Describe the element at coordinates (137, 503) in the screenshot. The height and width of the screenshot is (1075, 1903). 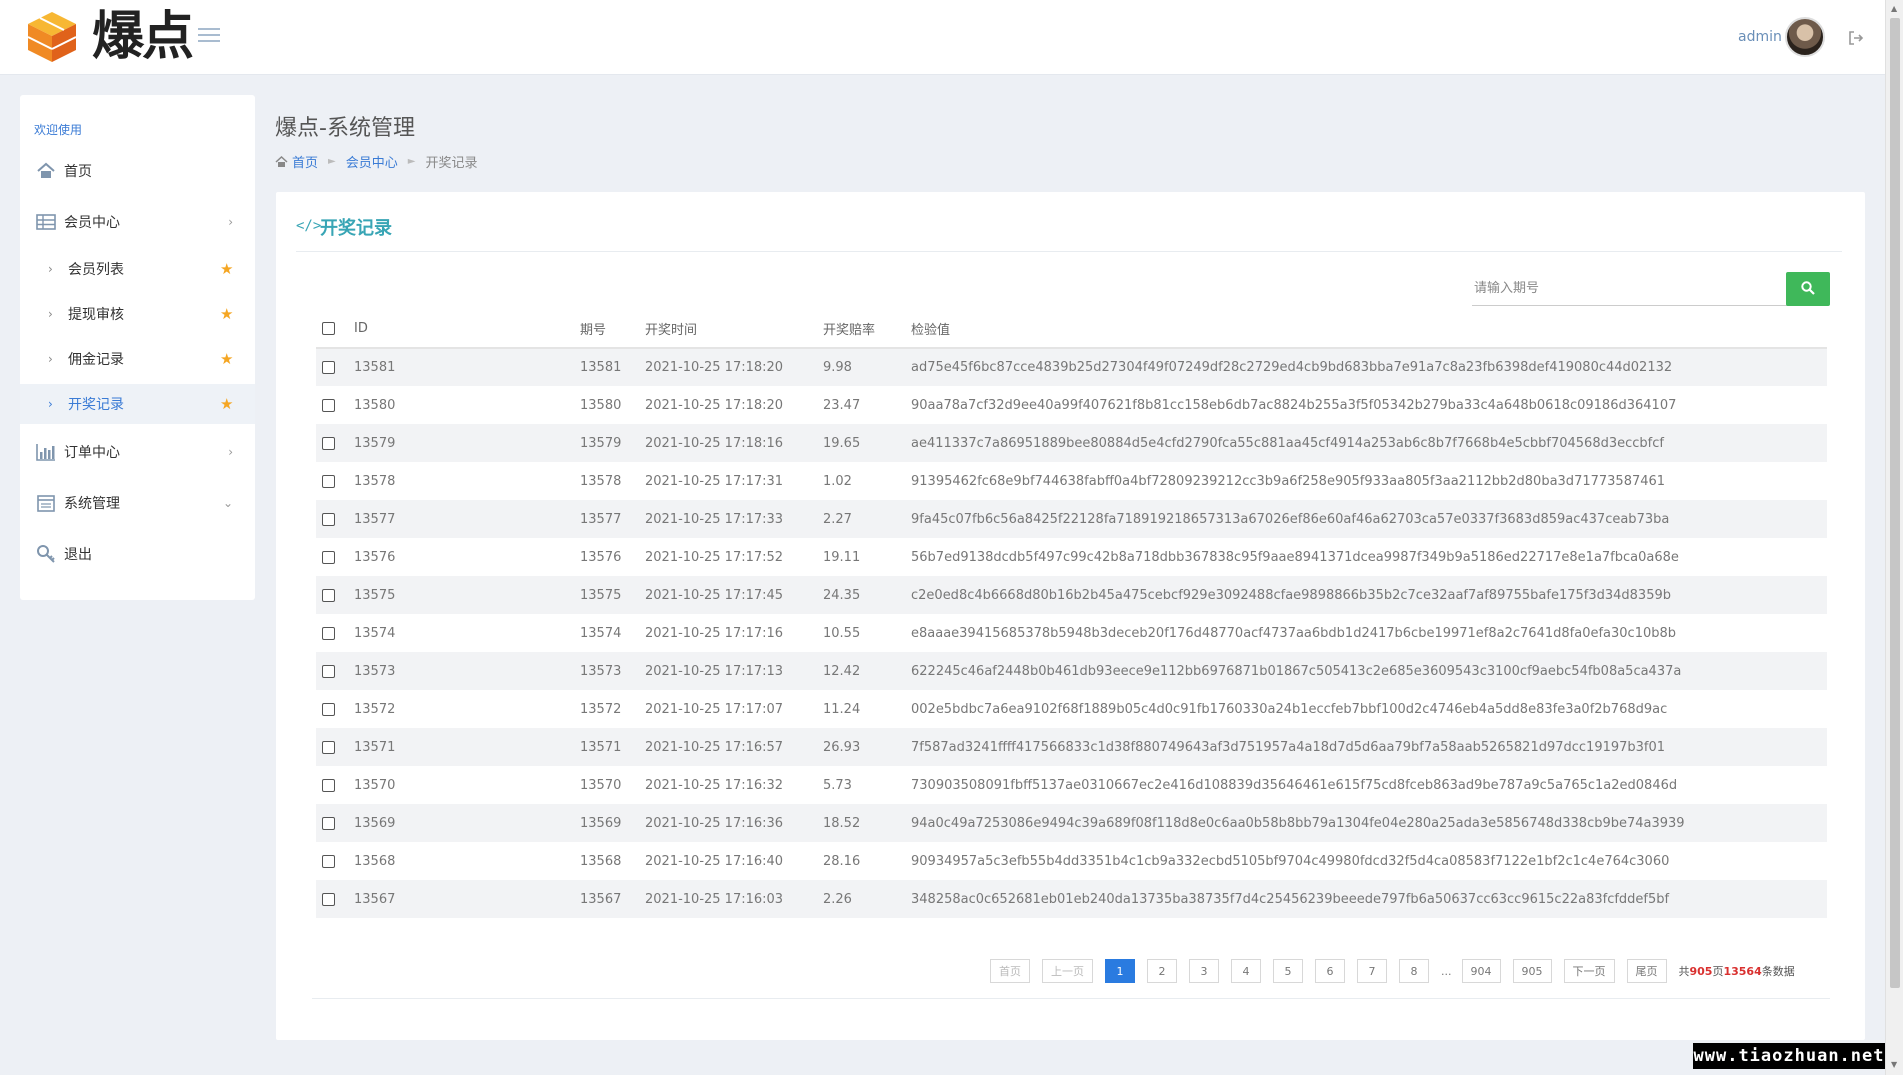
I see `sidebar-item-system-management: 系统管理 ⌄` at that location.